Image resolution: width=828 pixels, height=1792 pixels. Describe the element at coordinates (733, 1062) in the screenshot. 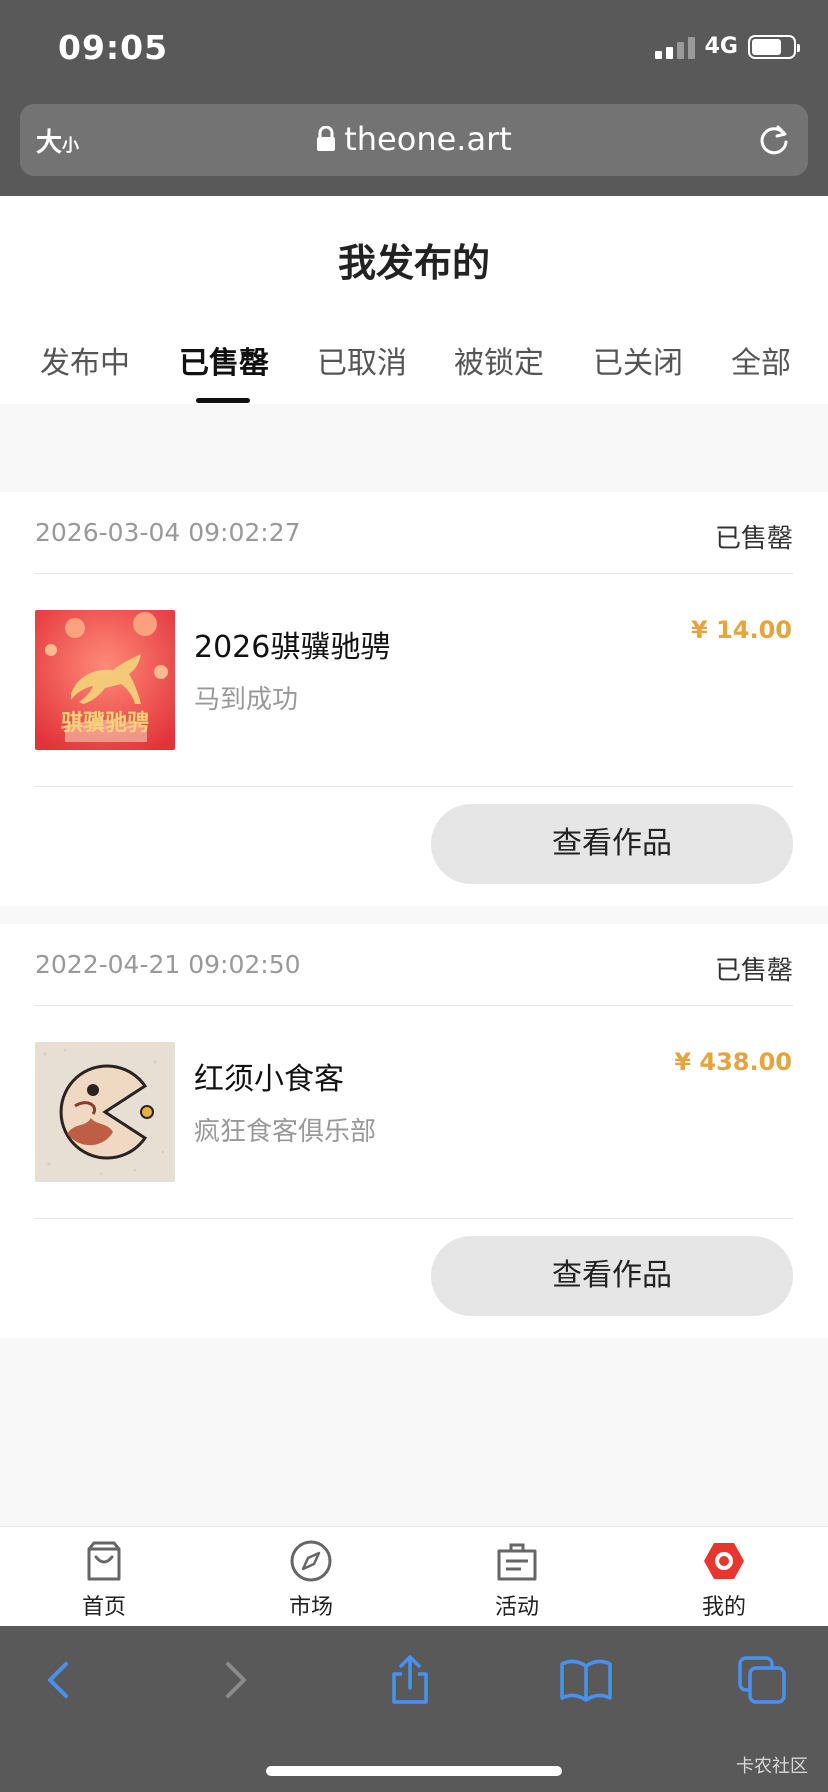

I see `artwork-price: ¥ 438.00` at that location.